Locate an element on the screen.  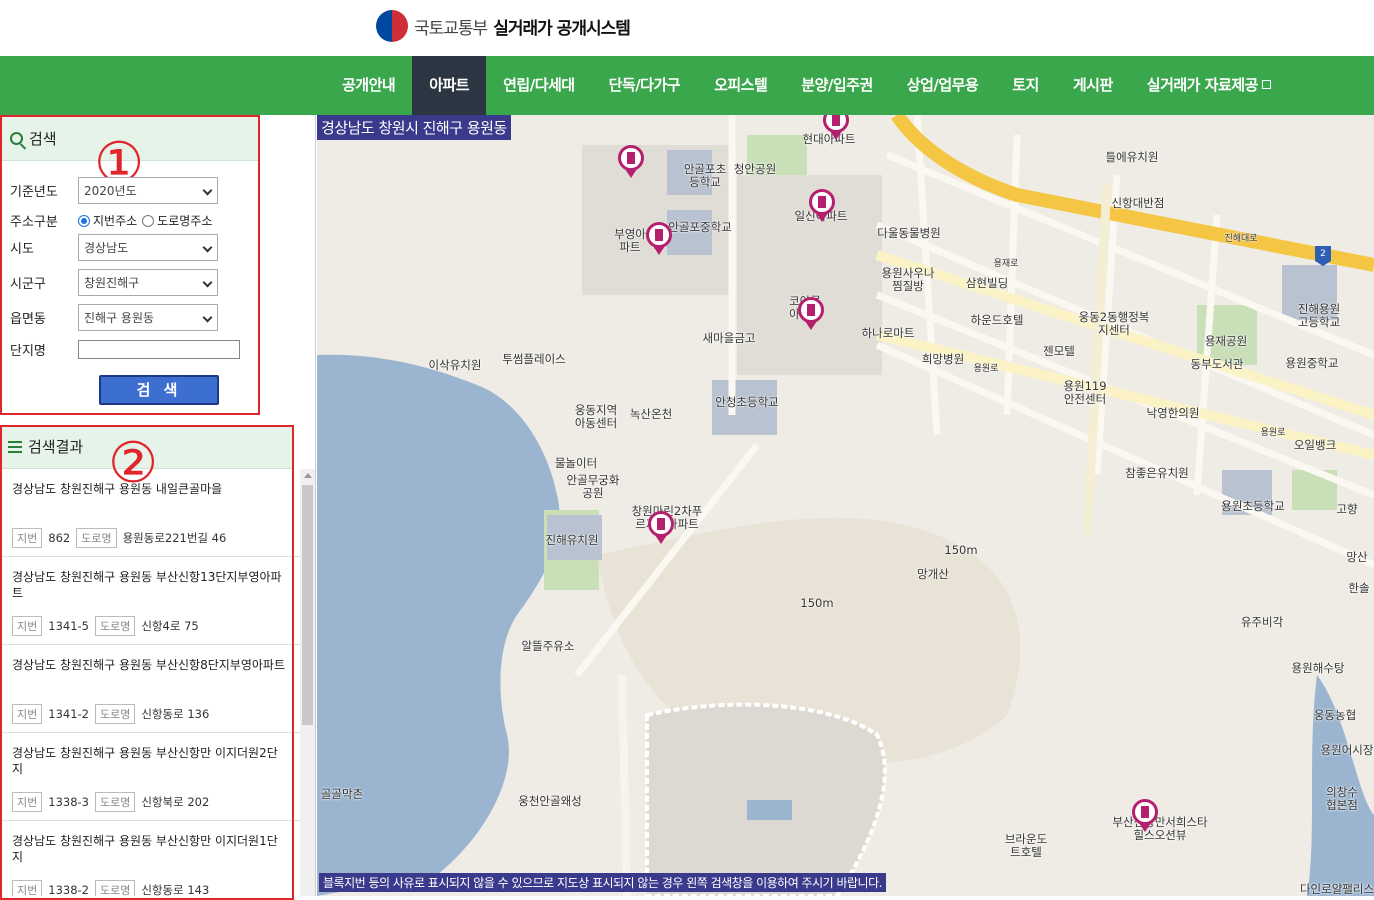
dong-select: 진해구 용원동 is located at coordinates (148, 317).